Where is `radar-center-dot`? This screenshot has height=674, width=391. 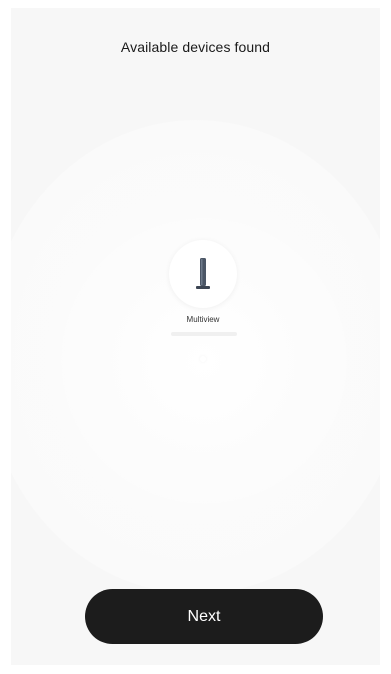
radar-center-dot is located at coordinates (203, 359).